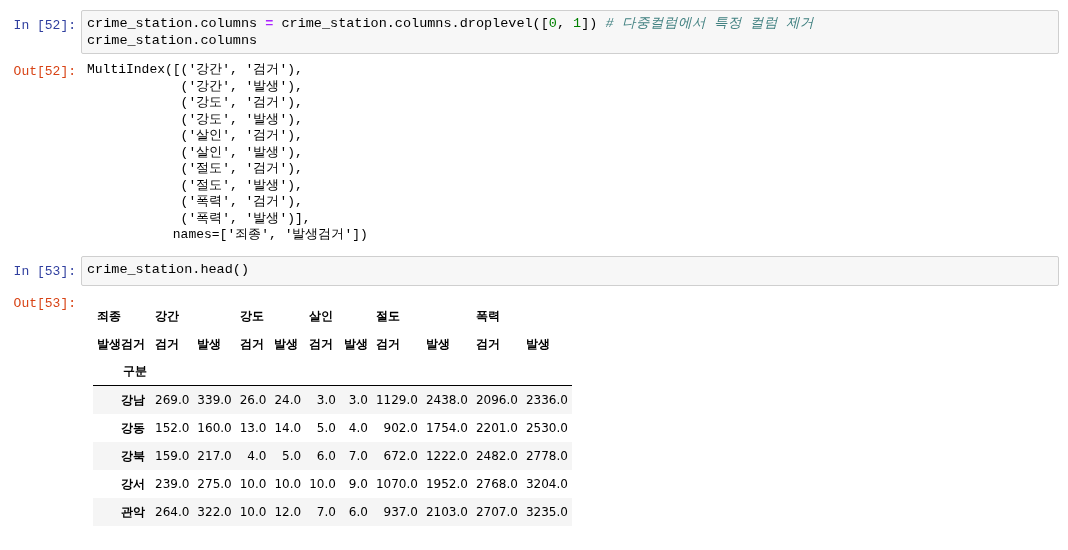 Image resolution: width=1068 pixels, height=550 pixels. Describe the element at coordinates (172, 483) in the screenshot. I see `table-cell: 239.0` at that location.